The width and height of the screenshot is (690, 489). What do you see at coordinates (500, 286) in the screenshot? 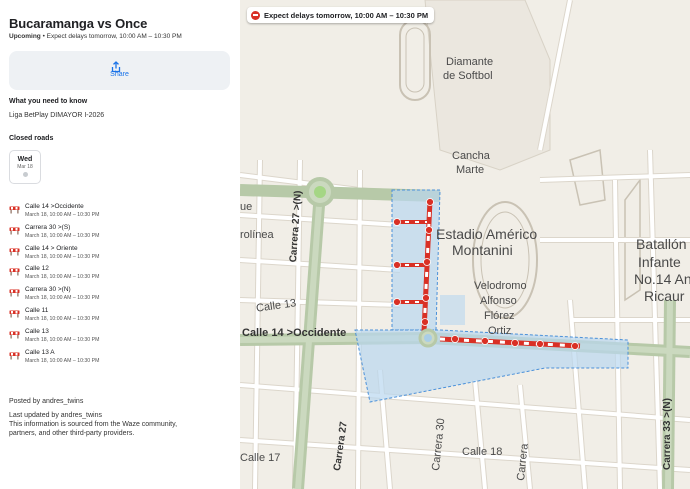
I see `map-label-velodromo-1: Velodromo` at bounding box center [500, 286].